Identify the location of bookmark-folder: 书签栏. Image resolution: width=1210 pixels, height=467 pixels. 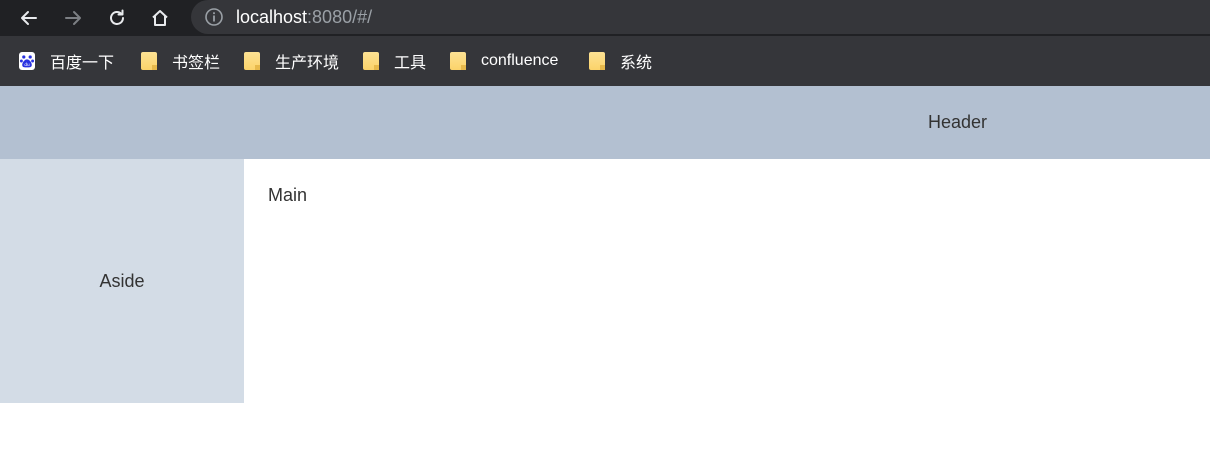
(180, 61).